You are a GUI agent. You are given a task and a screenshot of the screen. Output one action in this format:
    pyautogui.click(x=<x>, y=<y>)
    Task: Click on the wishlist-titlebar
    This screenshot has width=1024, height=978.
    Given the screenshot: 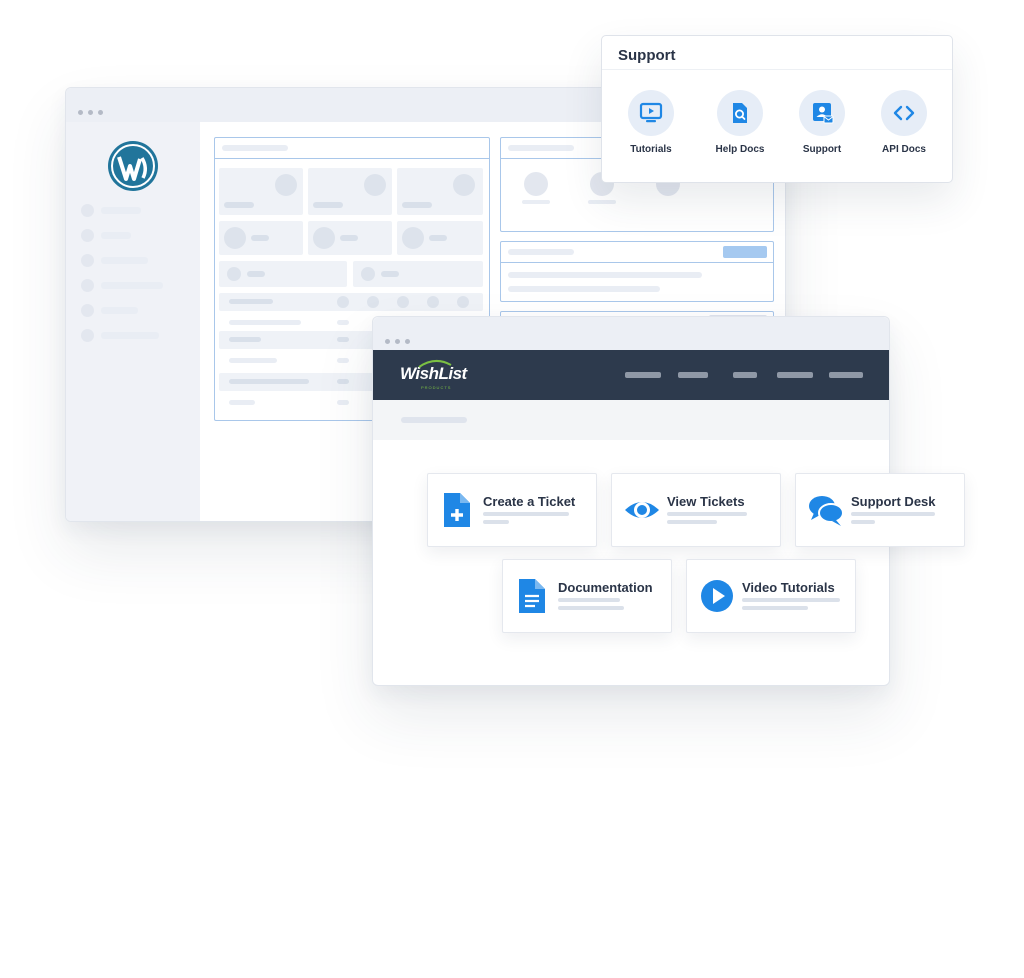 What is the action you would take?
    pyautogui.click(x=631, y=333)
    